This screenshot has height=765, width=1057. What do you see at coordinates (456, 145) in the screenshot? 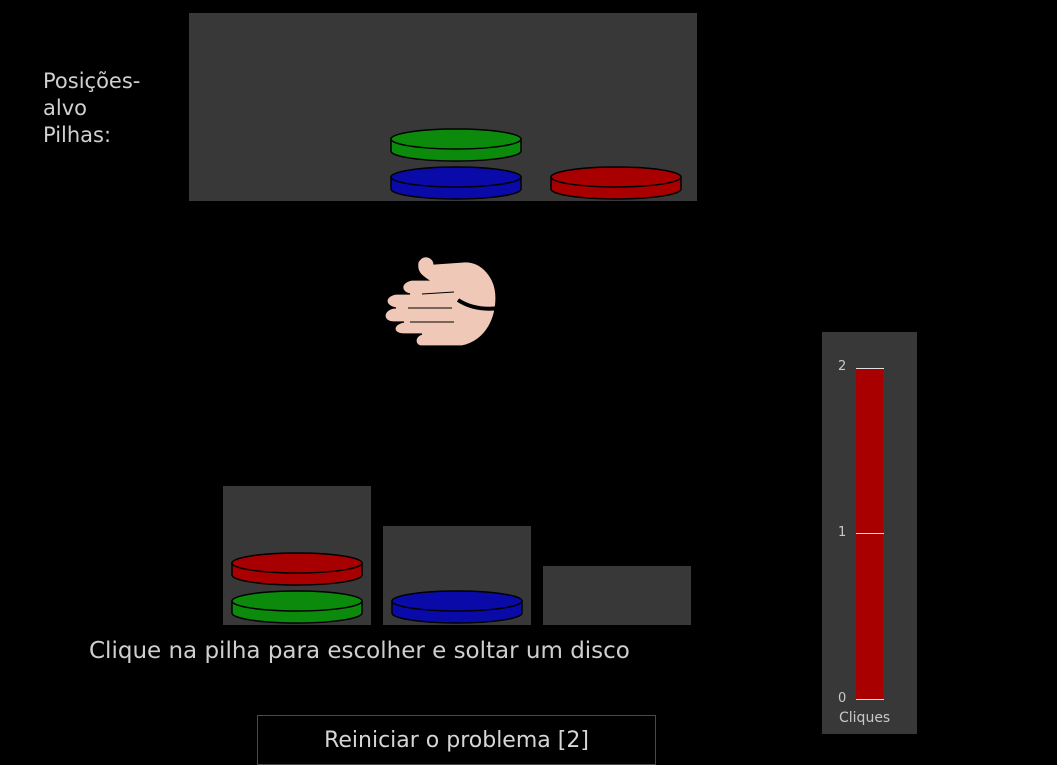
I see `goal-disk-green` at bounding box center [456, 145].